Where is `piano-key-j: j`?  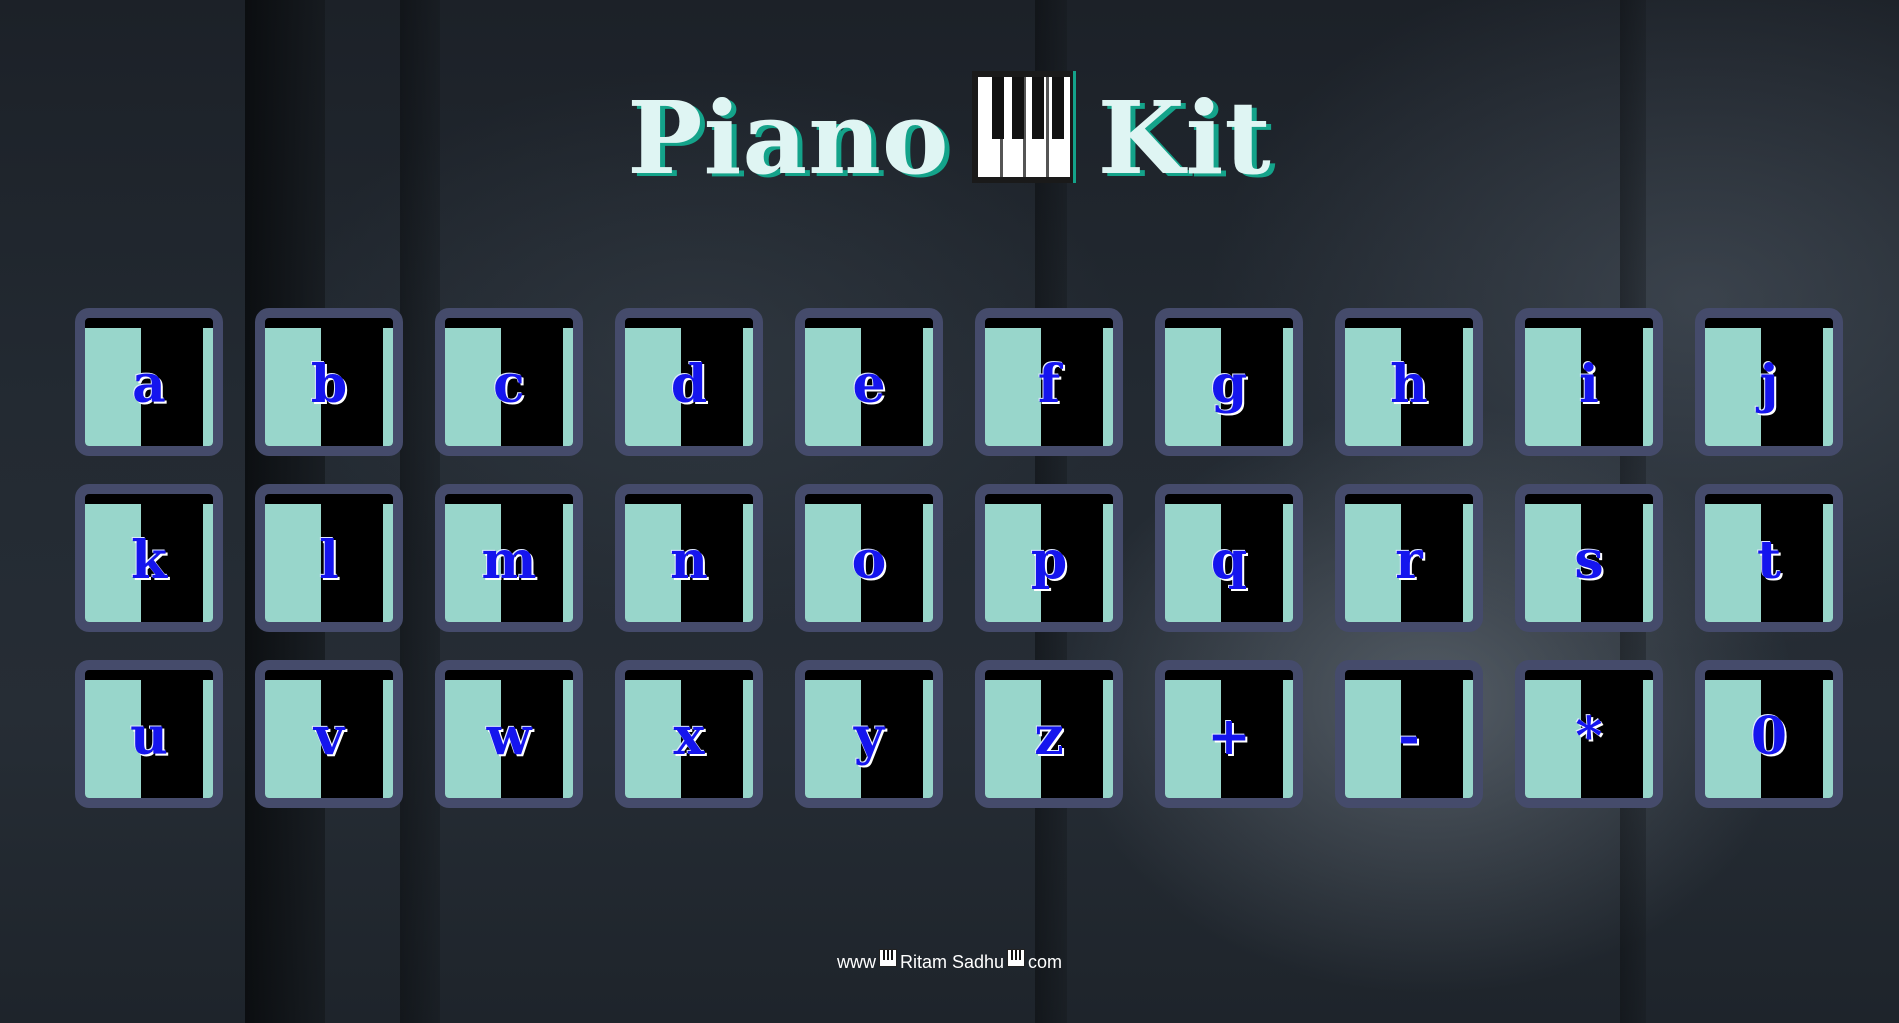 piano-key-j: j is located at coordinates (1769, 382).